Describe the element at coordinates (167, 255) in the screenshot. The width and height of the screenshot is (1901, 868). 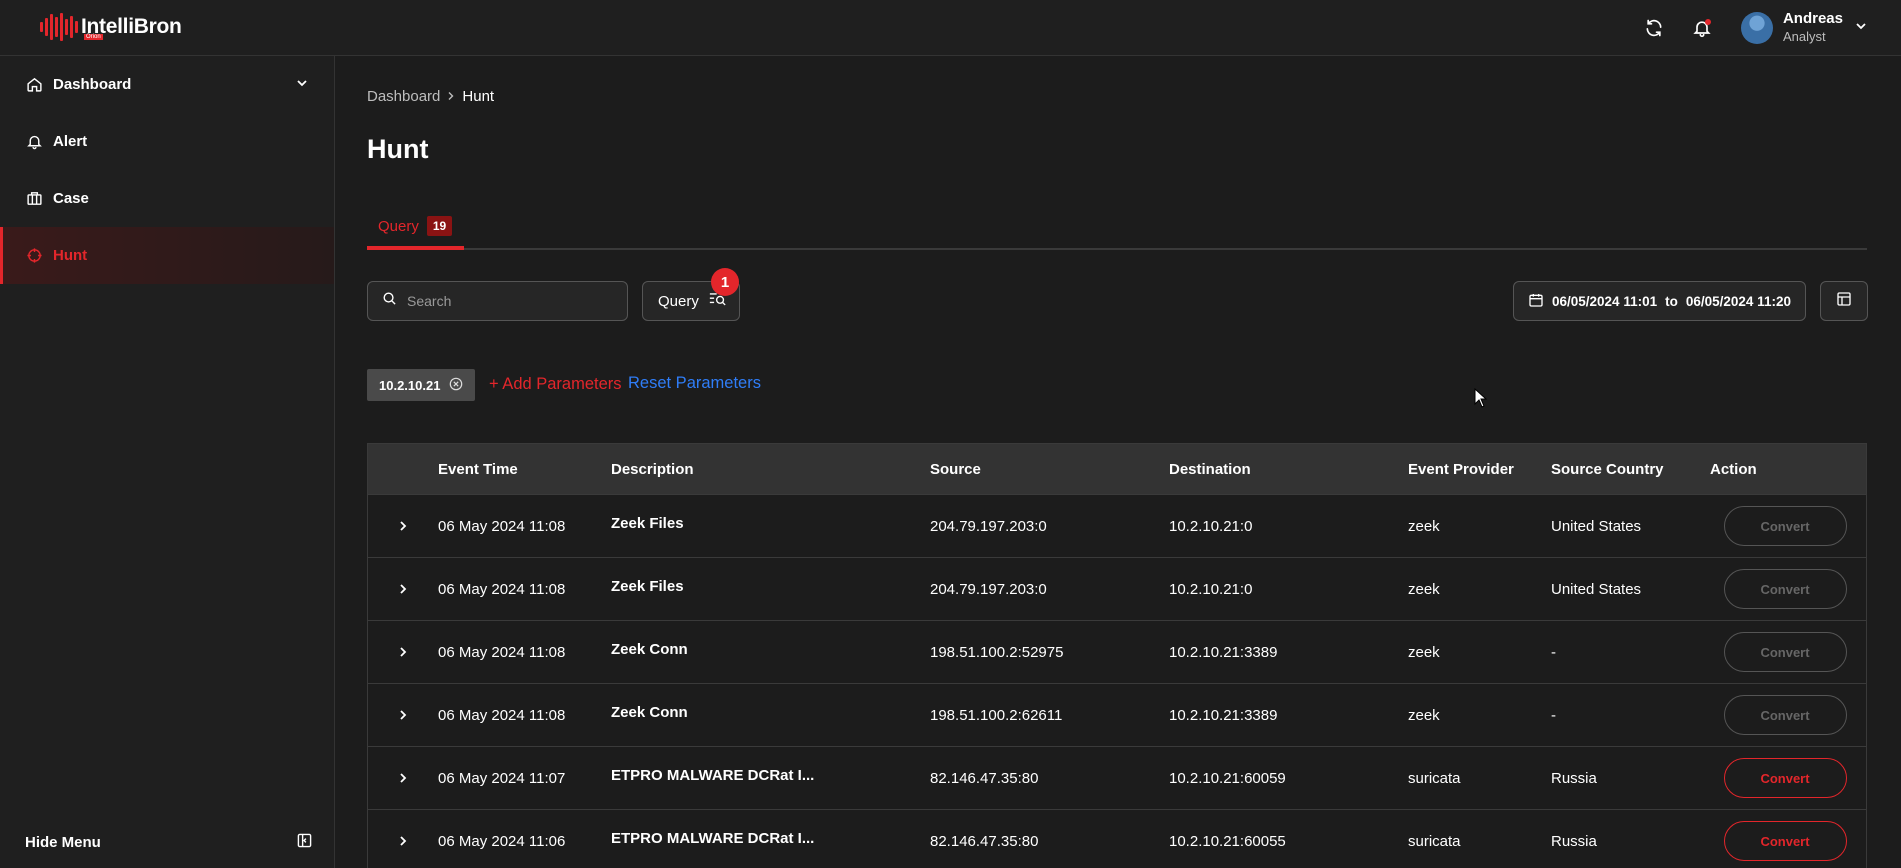
I see `sidebar-item-hunt: Hunt` at that location.